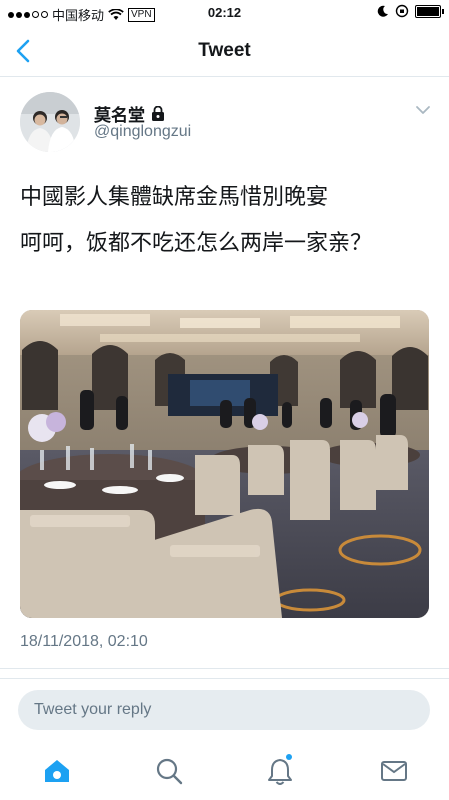  I want to click on bell-icon, so click(280, 772).